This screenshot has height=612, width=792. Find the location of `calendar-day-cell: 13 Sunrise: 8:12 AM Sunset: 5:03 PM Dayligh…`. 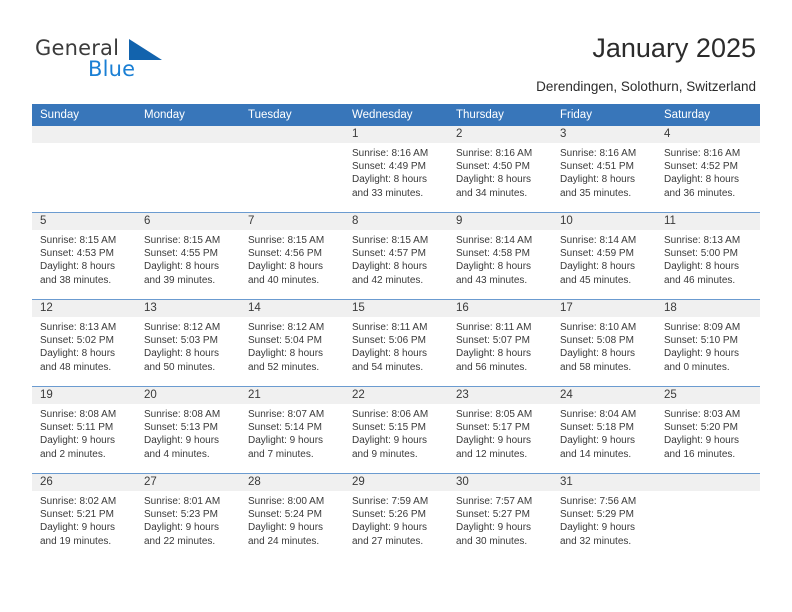

calendar-day-cell: 13 Sunrise: 8:12 AM Sunset: 5:03 PM Dayligh… is located at coordinates (188, 343).